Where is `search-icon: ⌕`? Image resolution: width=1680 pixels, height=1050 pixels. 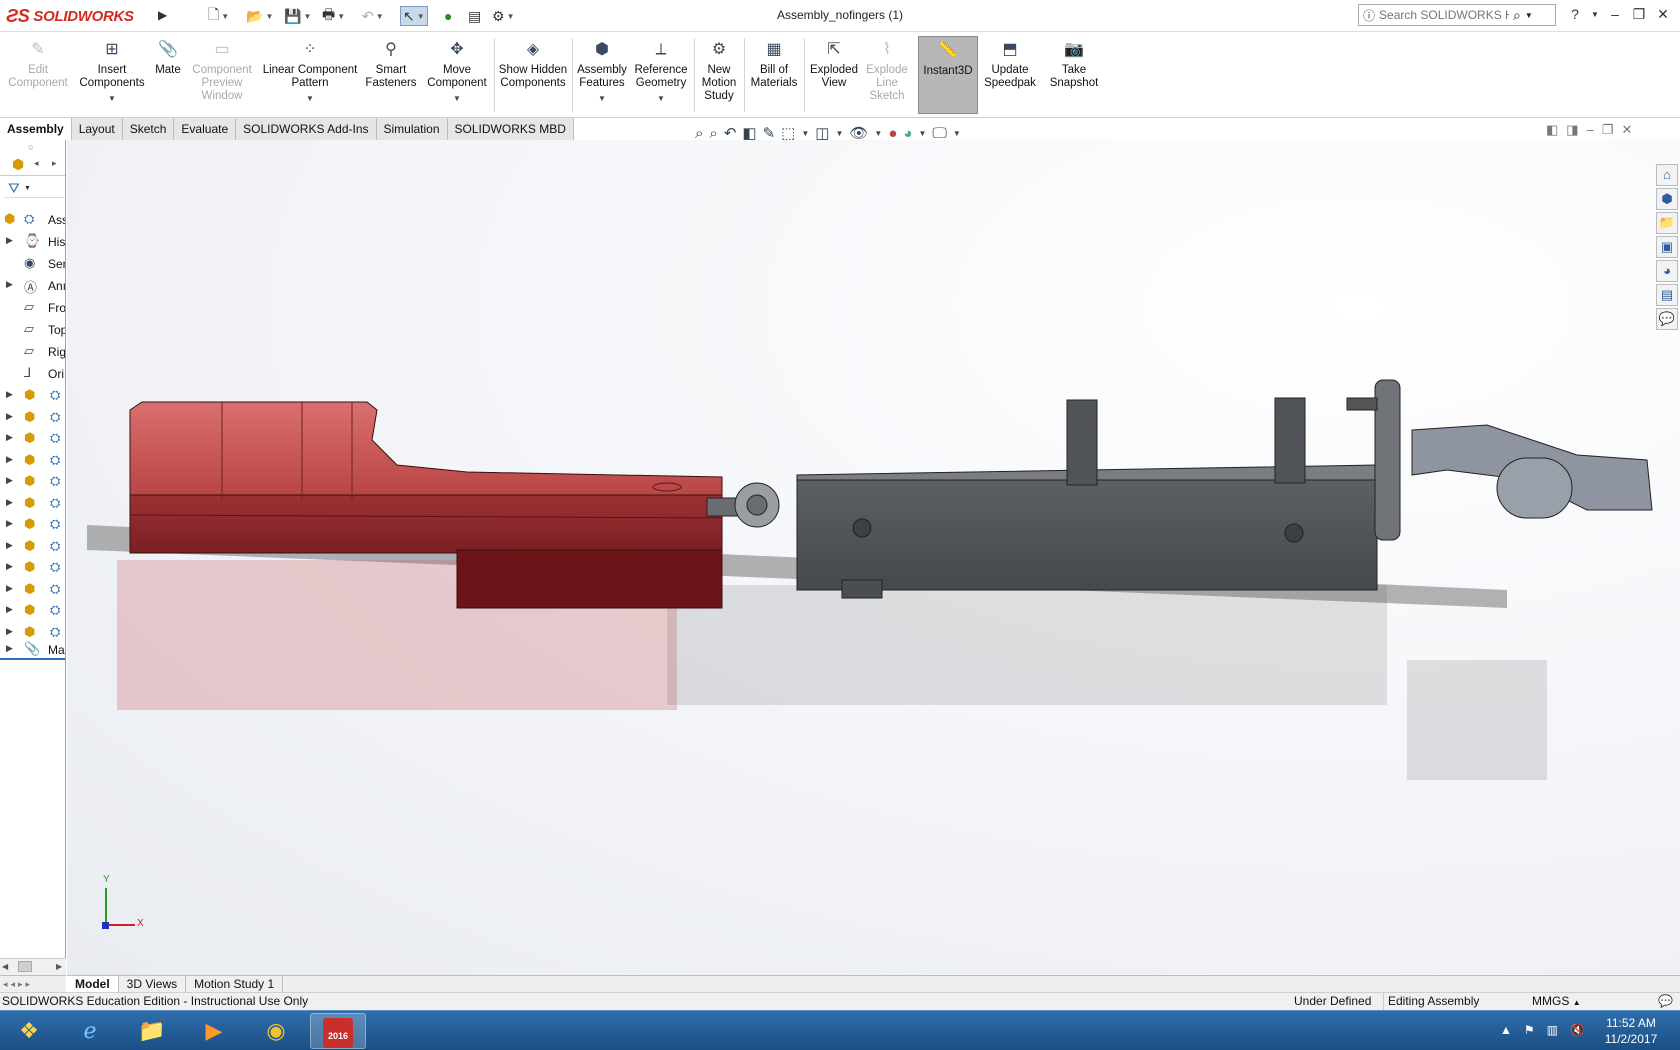
search-icon: ⌕ is located at coordinates (1517, 15).